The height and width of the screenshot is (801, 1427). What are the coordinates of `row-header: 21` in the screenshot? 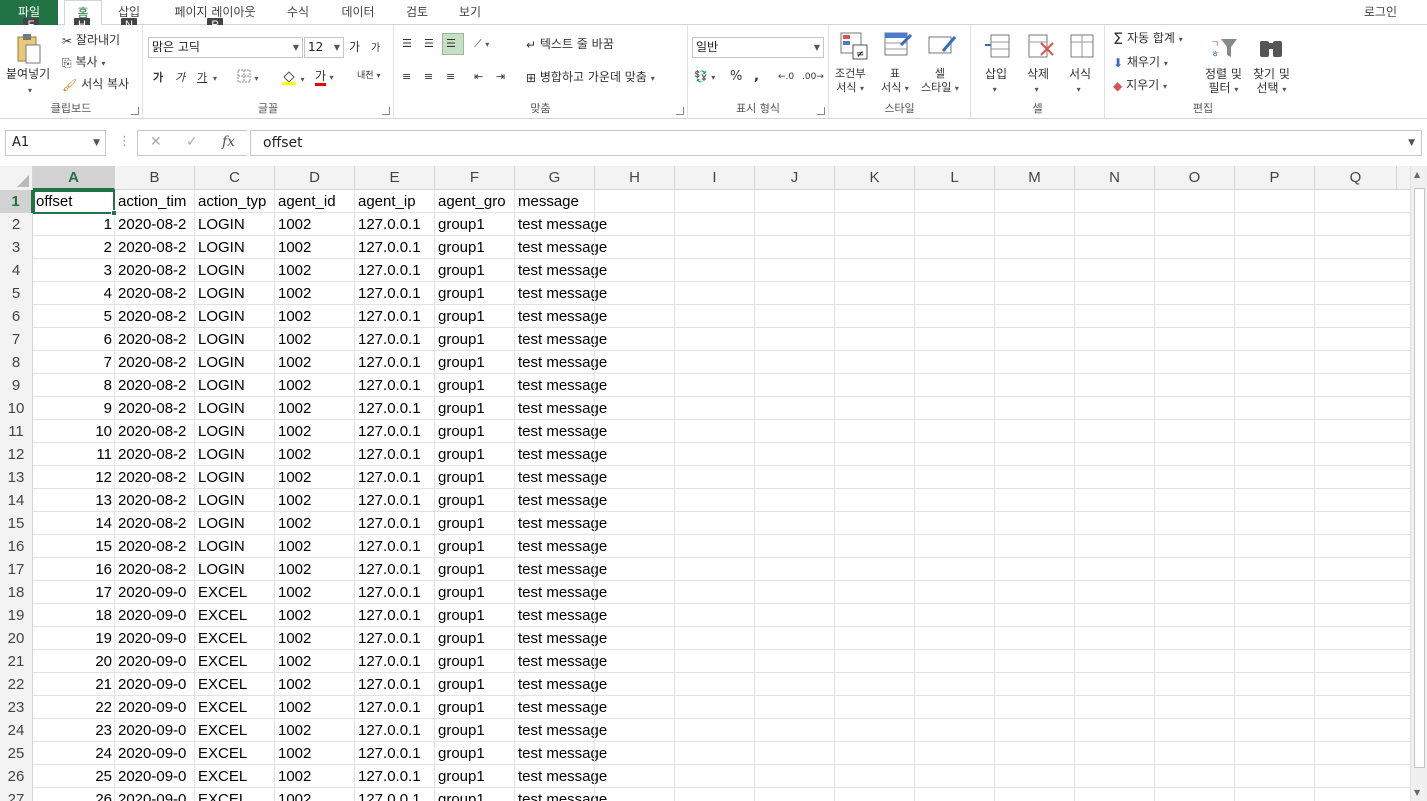 It's located at (16, 661).